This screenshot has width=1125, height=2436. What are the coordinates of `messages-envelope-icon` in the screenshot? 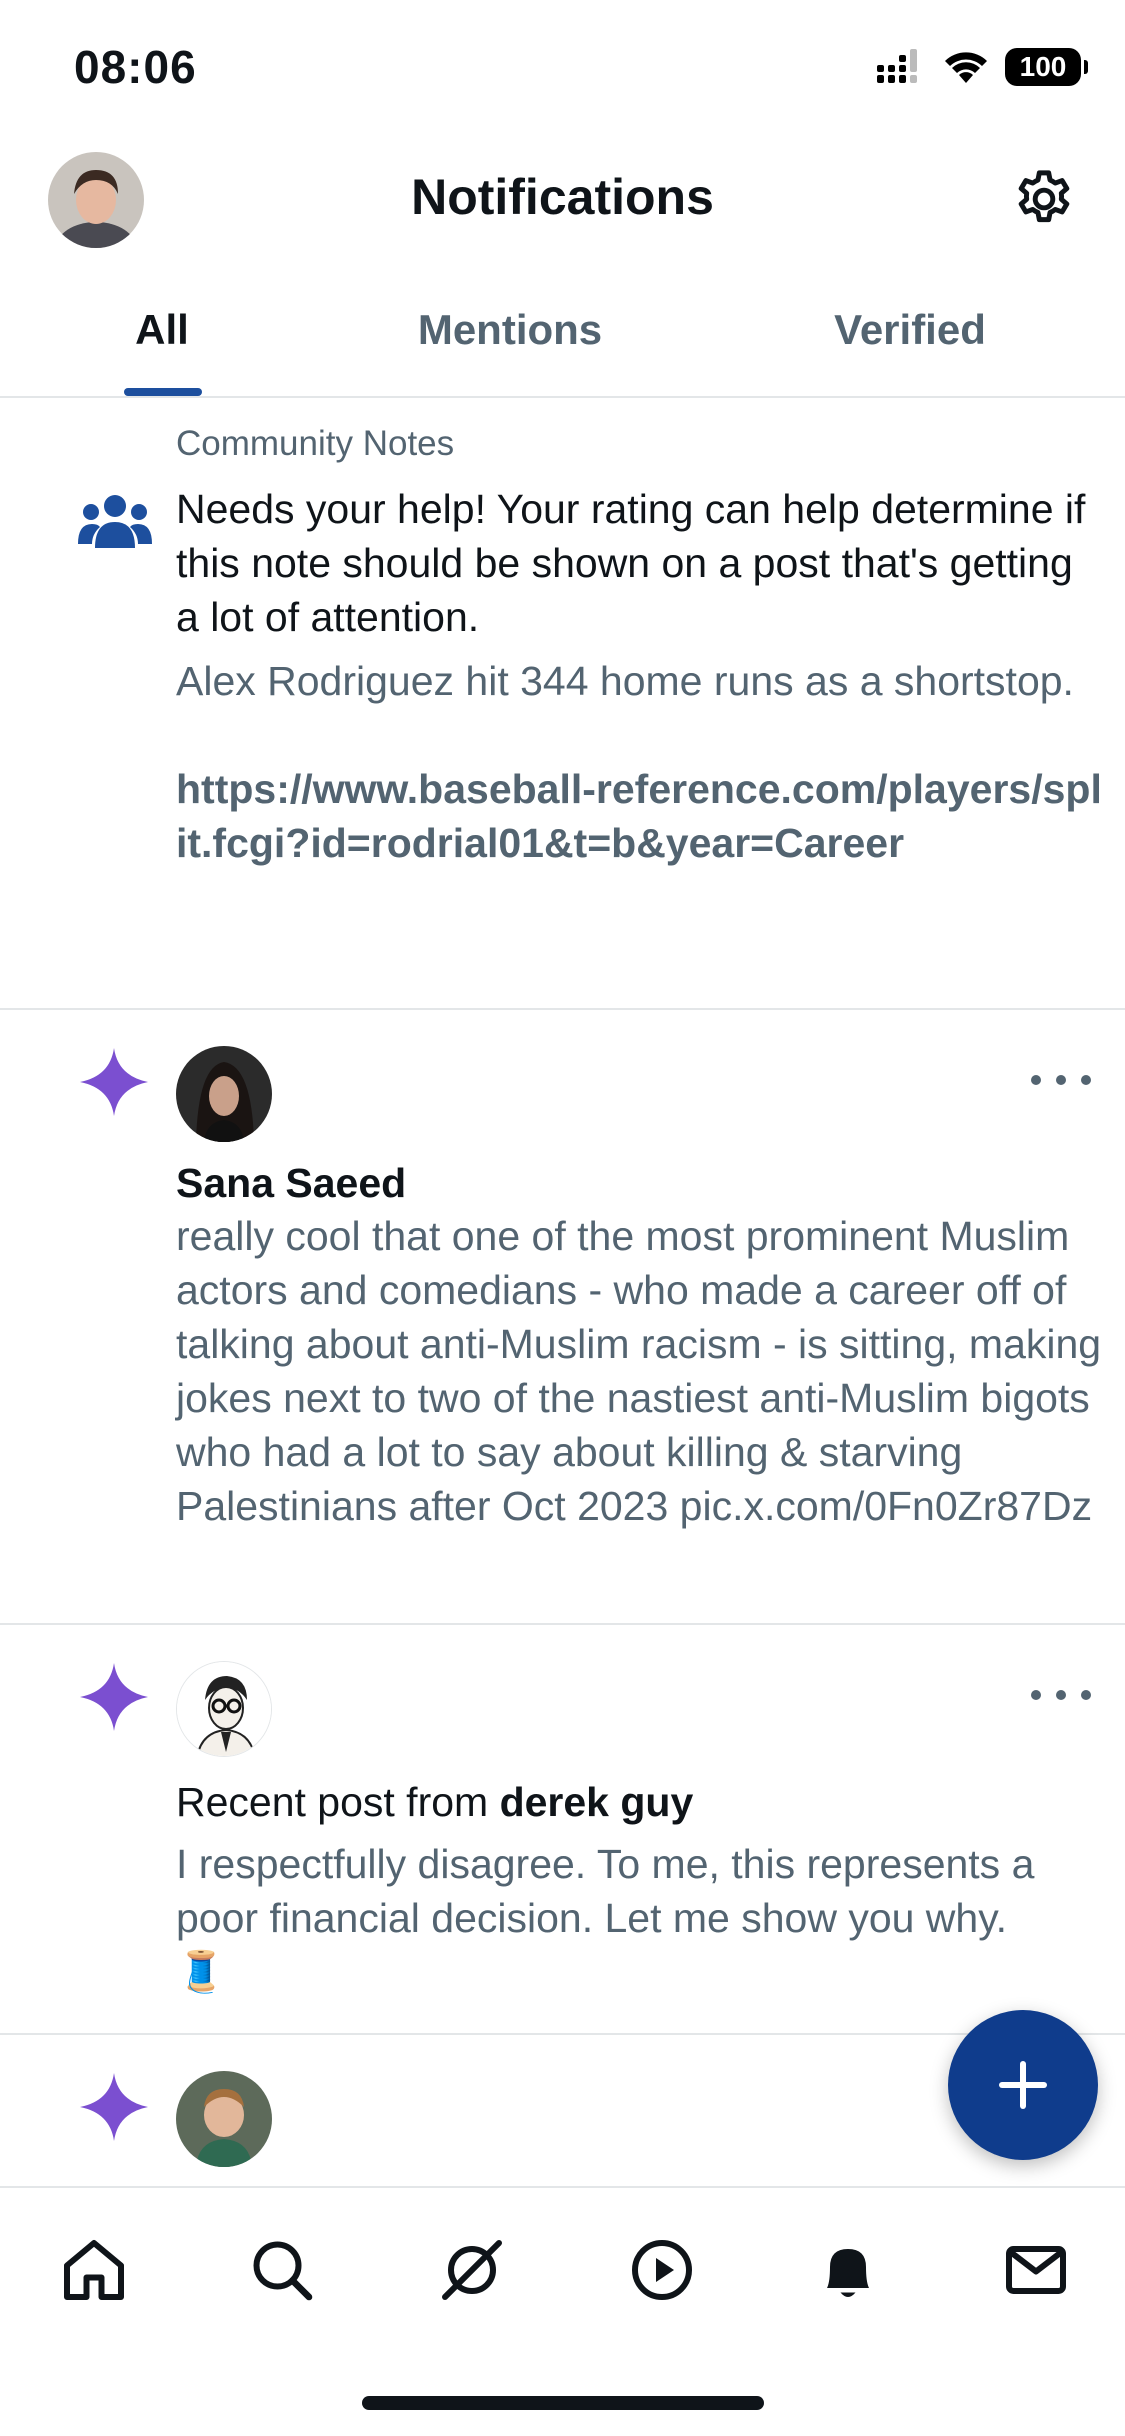 It's located at (1036, 2270).